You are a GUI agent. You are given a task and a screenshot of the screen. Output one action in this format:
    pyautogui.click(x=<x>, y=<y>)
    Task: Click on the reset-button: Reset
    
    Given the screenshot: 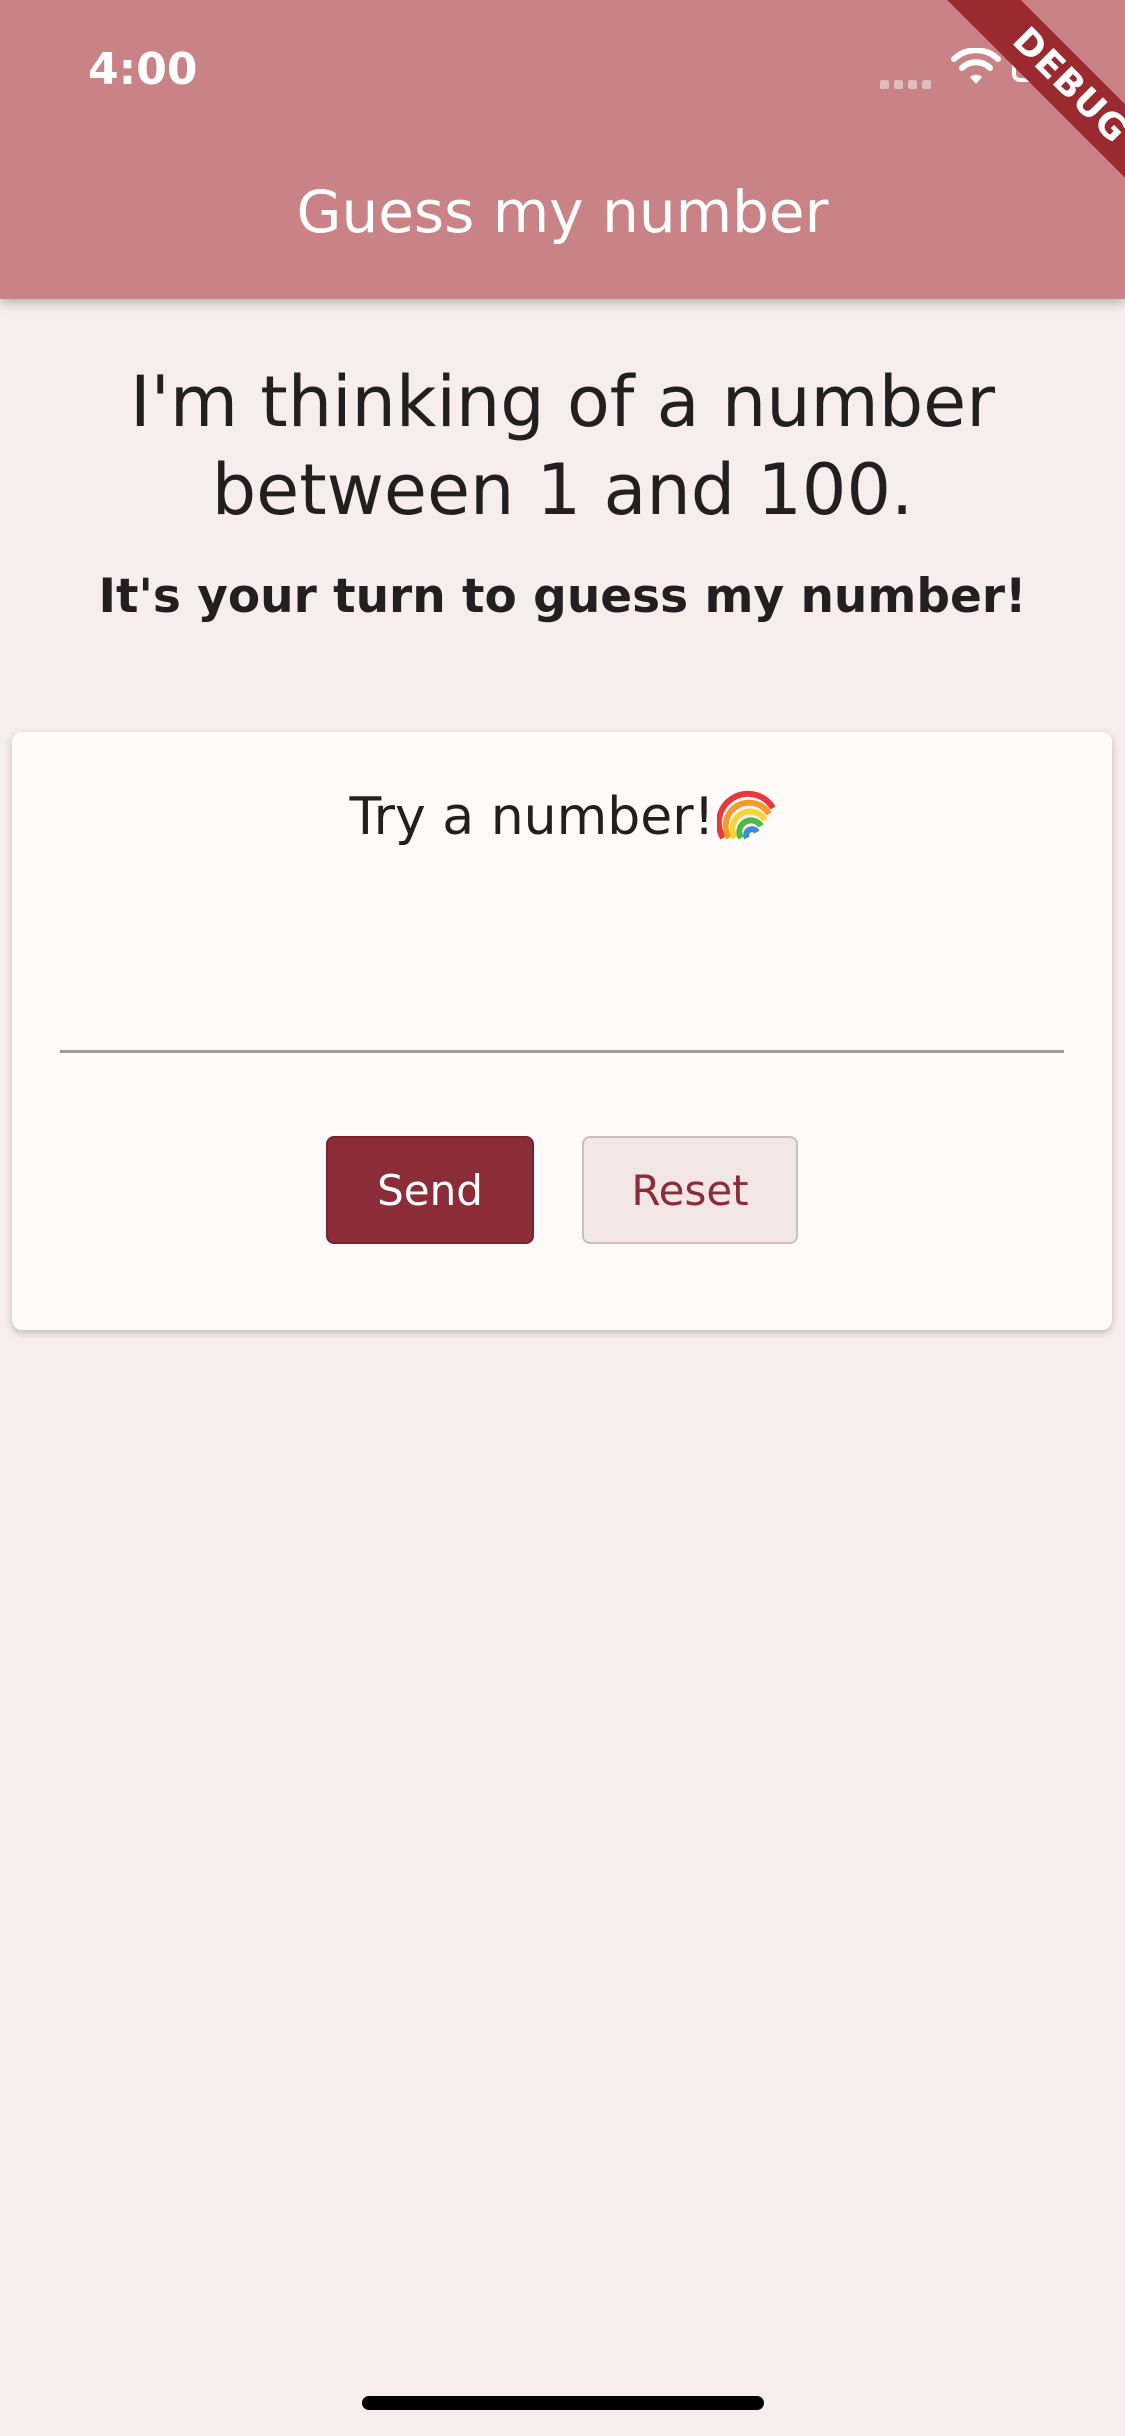 What is the action you would take?
    pyautogui.click(x=690, y=1190)
    